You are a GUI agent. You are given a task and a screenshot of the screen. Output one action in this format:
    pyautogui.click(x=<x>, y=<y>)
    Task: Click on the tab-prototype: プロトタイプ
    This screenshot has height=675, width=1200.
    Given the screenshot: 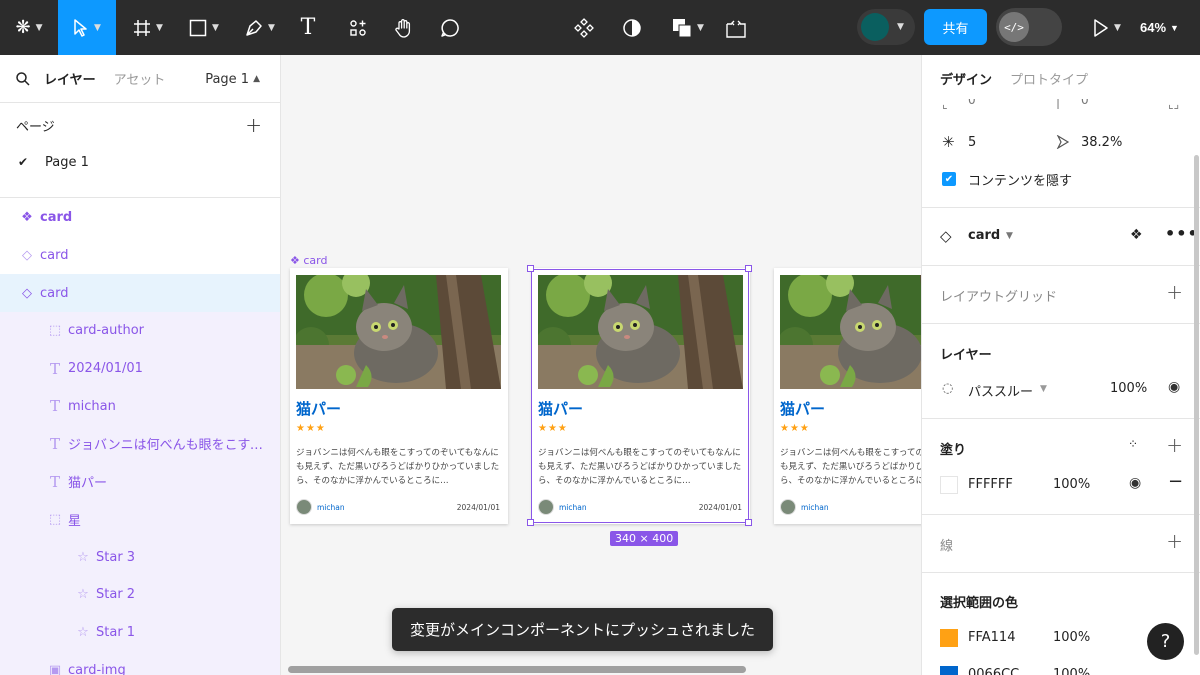 What is the action you would take?
    pyautogui.click(x=1049, y=78)
    